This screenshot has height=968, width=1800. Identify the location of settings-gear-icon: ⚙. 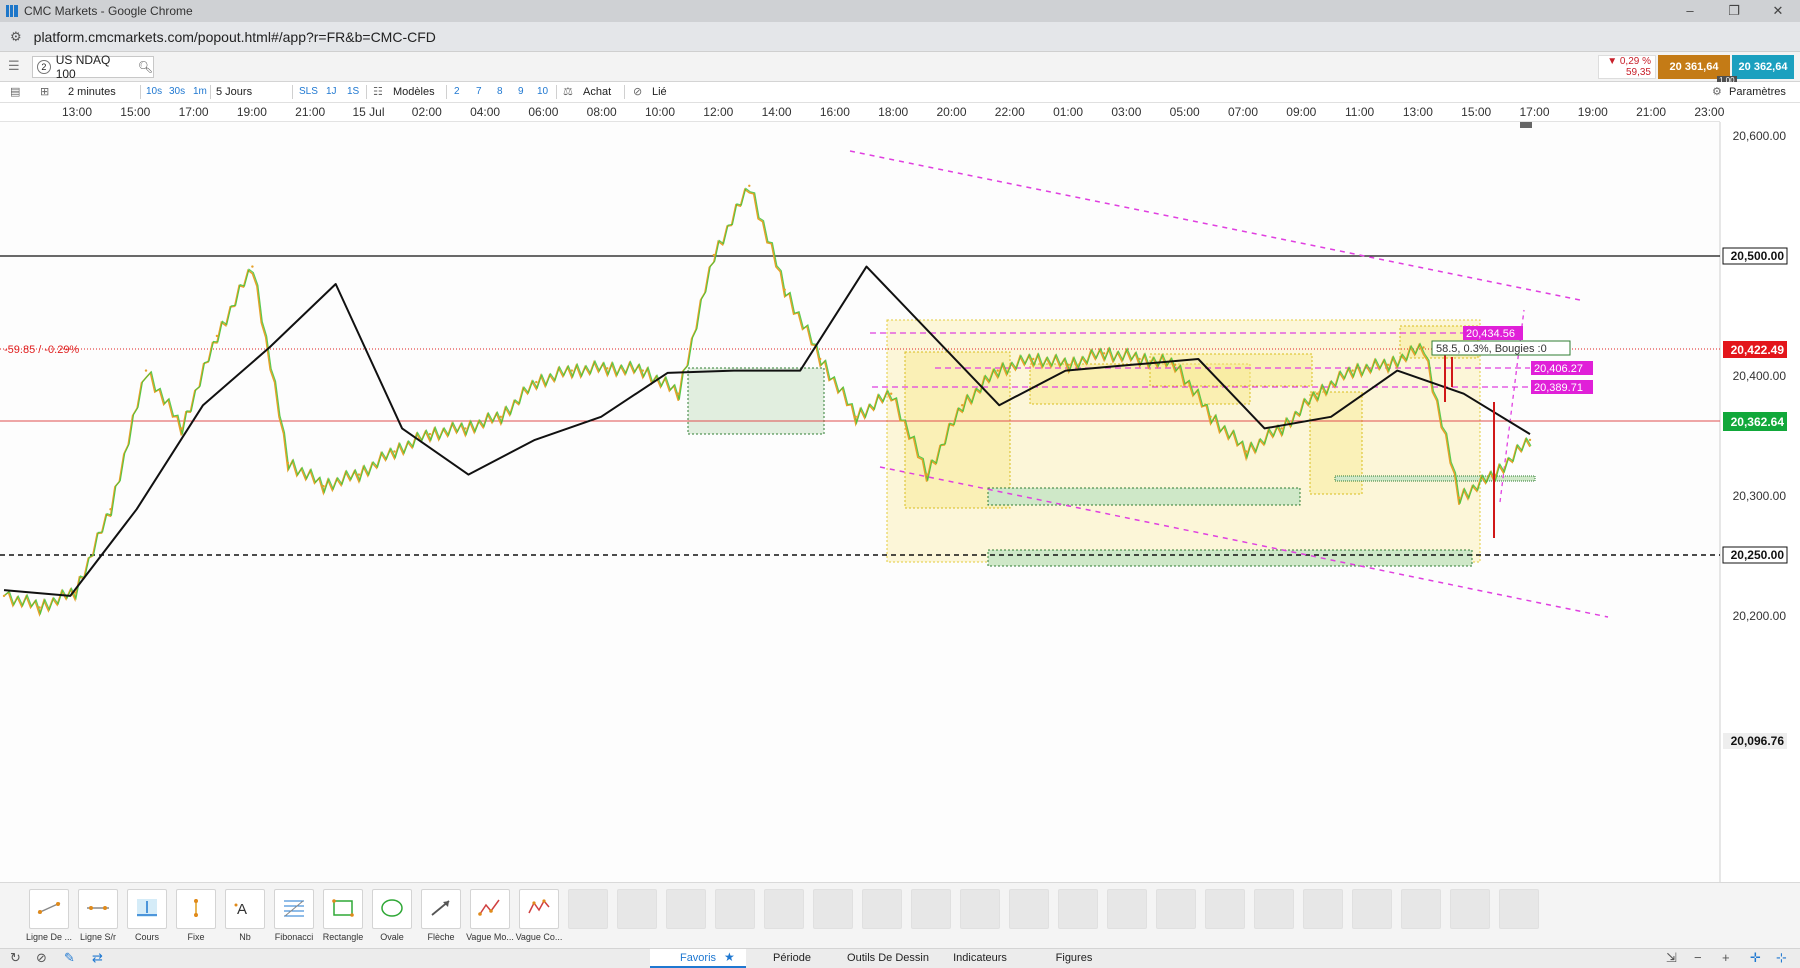
(1717, 92).